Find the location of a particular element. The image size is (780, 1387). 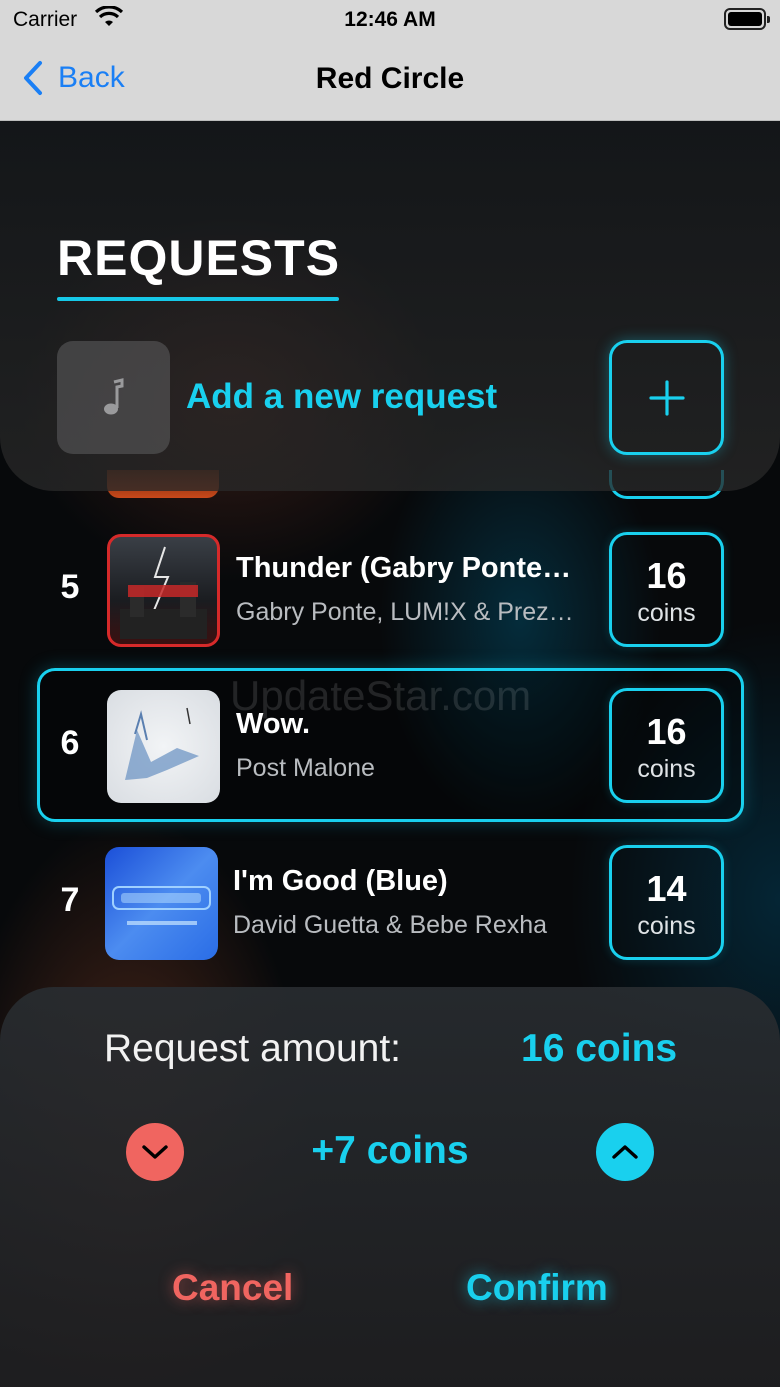

status-time: 12:46 AM is located at coordinates (390, 19).